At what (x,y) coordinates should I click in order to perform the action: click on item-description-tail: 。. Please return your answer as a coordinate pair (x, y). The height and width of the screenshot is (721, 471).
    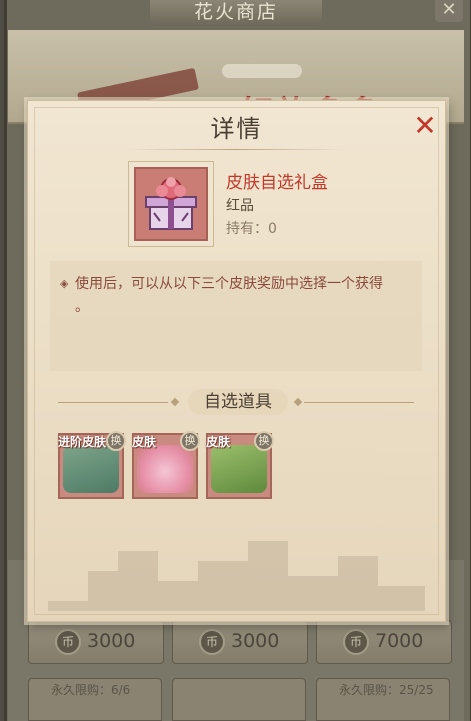
    Looking at the image, I should click on (82, 307).